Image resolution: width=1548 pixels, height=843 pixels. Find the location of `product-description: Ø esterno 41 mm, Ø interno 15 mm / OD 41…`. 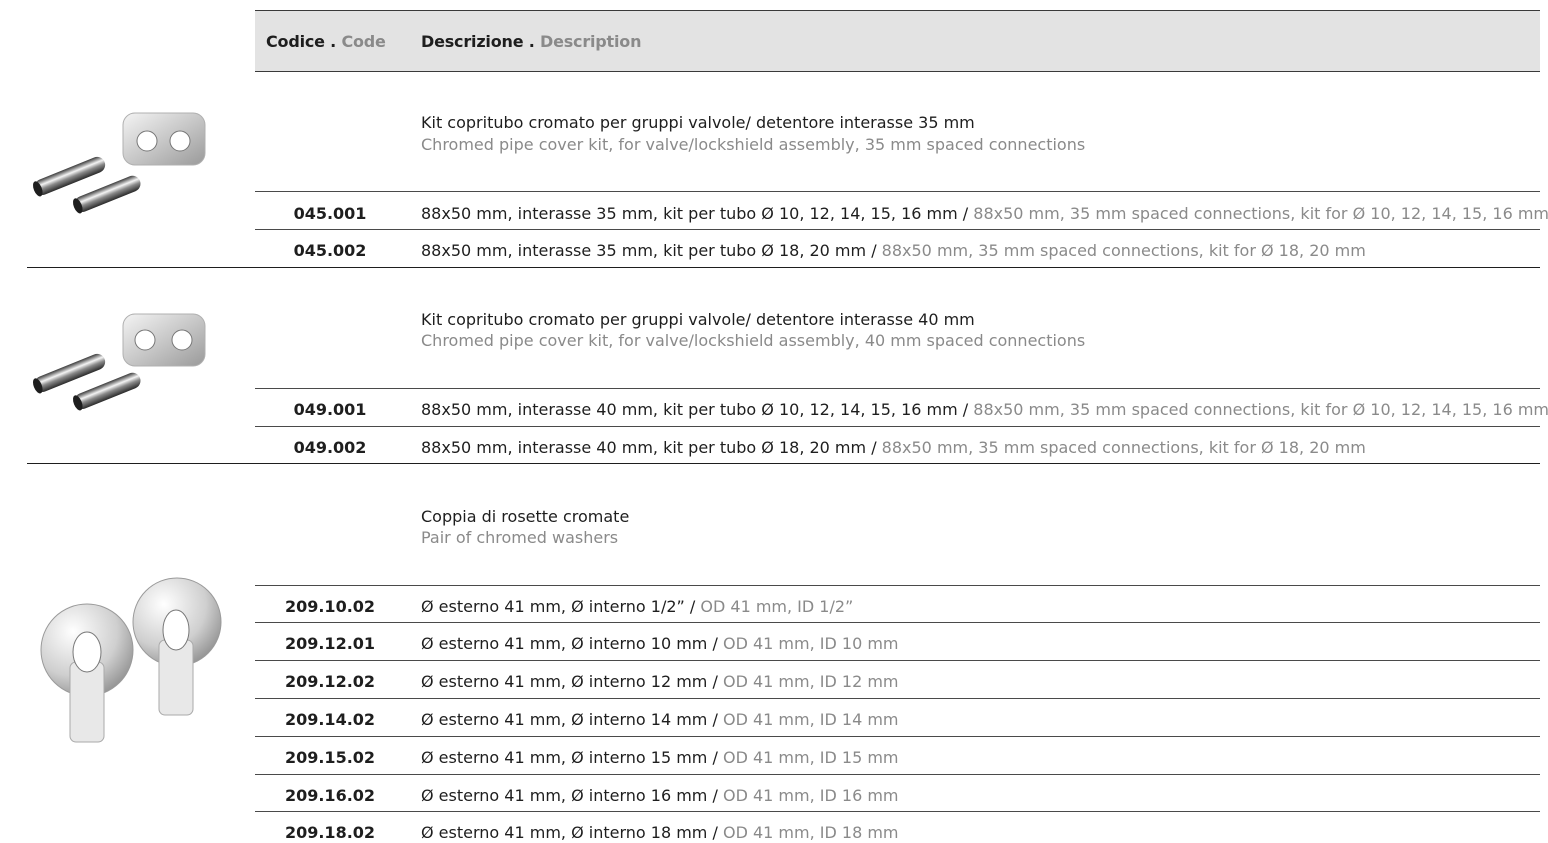

product-description: Ø esterno 41 mm, Ø interno 15 mm / OD 41… is located at coordinates (660, 757).